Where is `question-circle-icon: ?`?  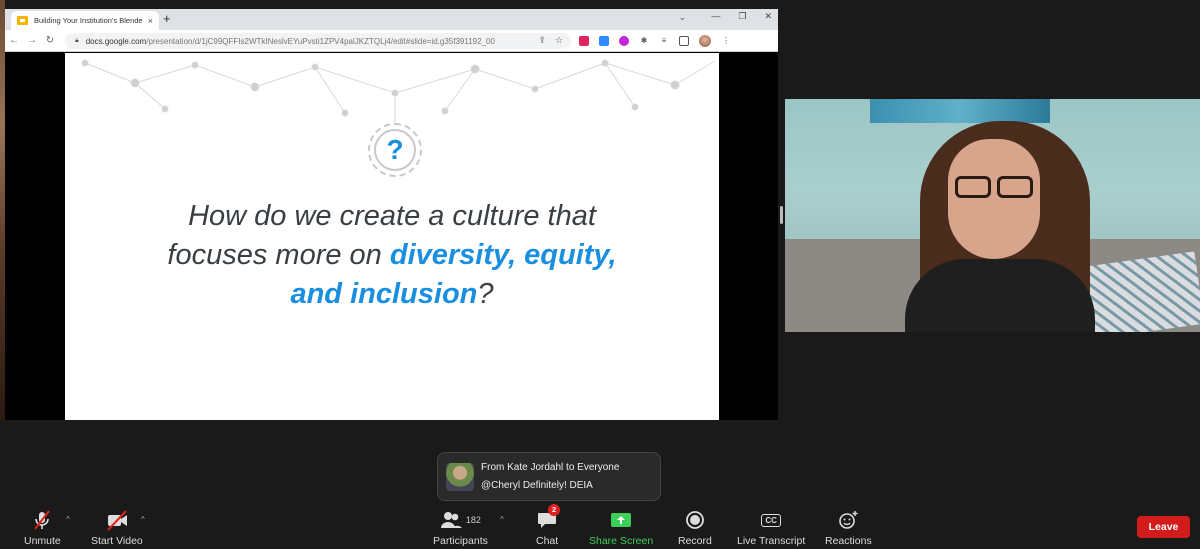
question-circle-icon: ? is located at coordinates (395, 150).